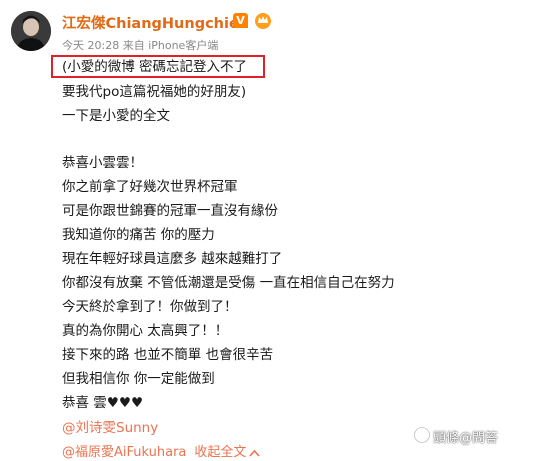  I want to click on crown-icon, so click(263, 21).